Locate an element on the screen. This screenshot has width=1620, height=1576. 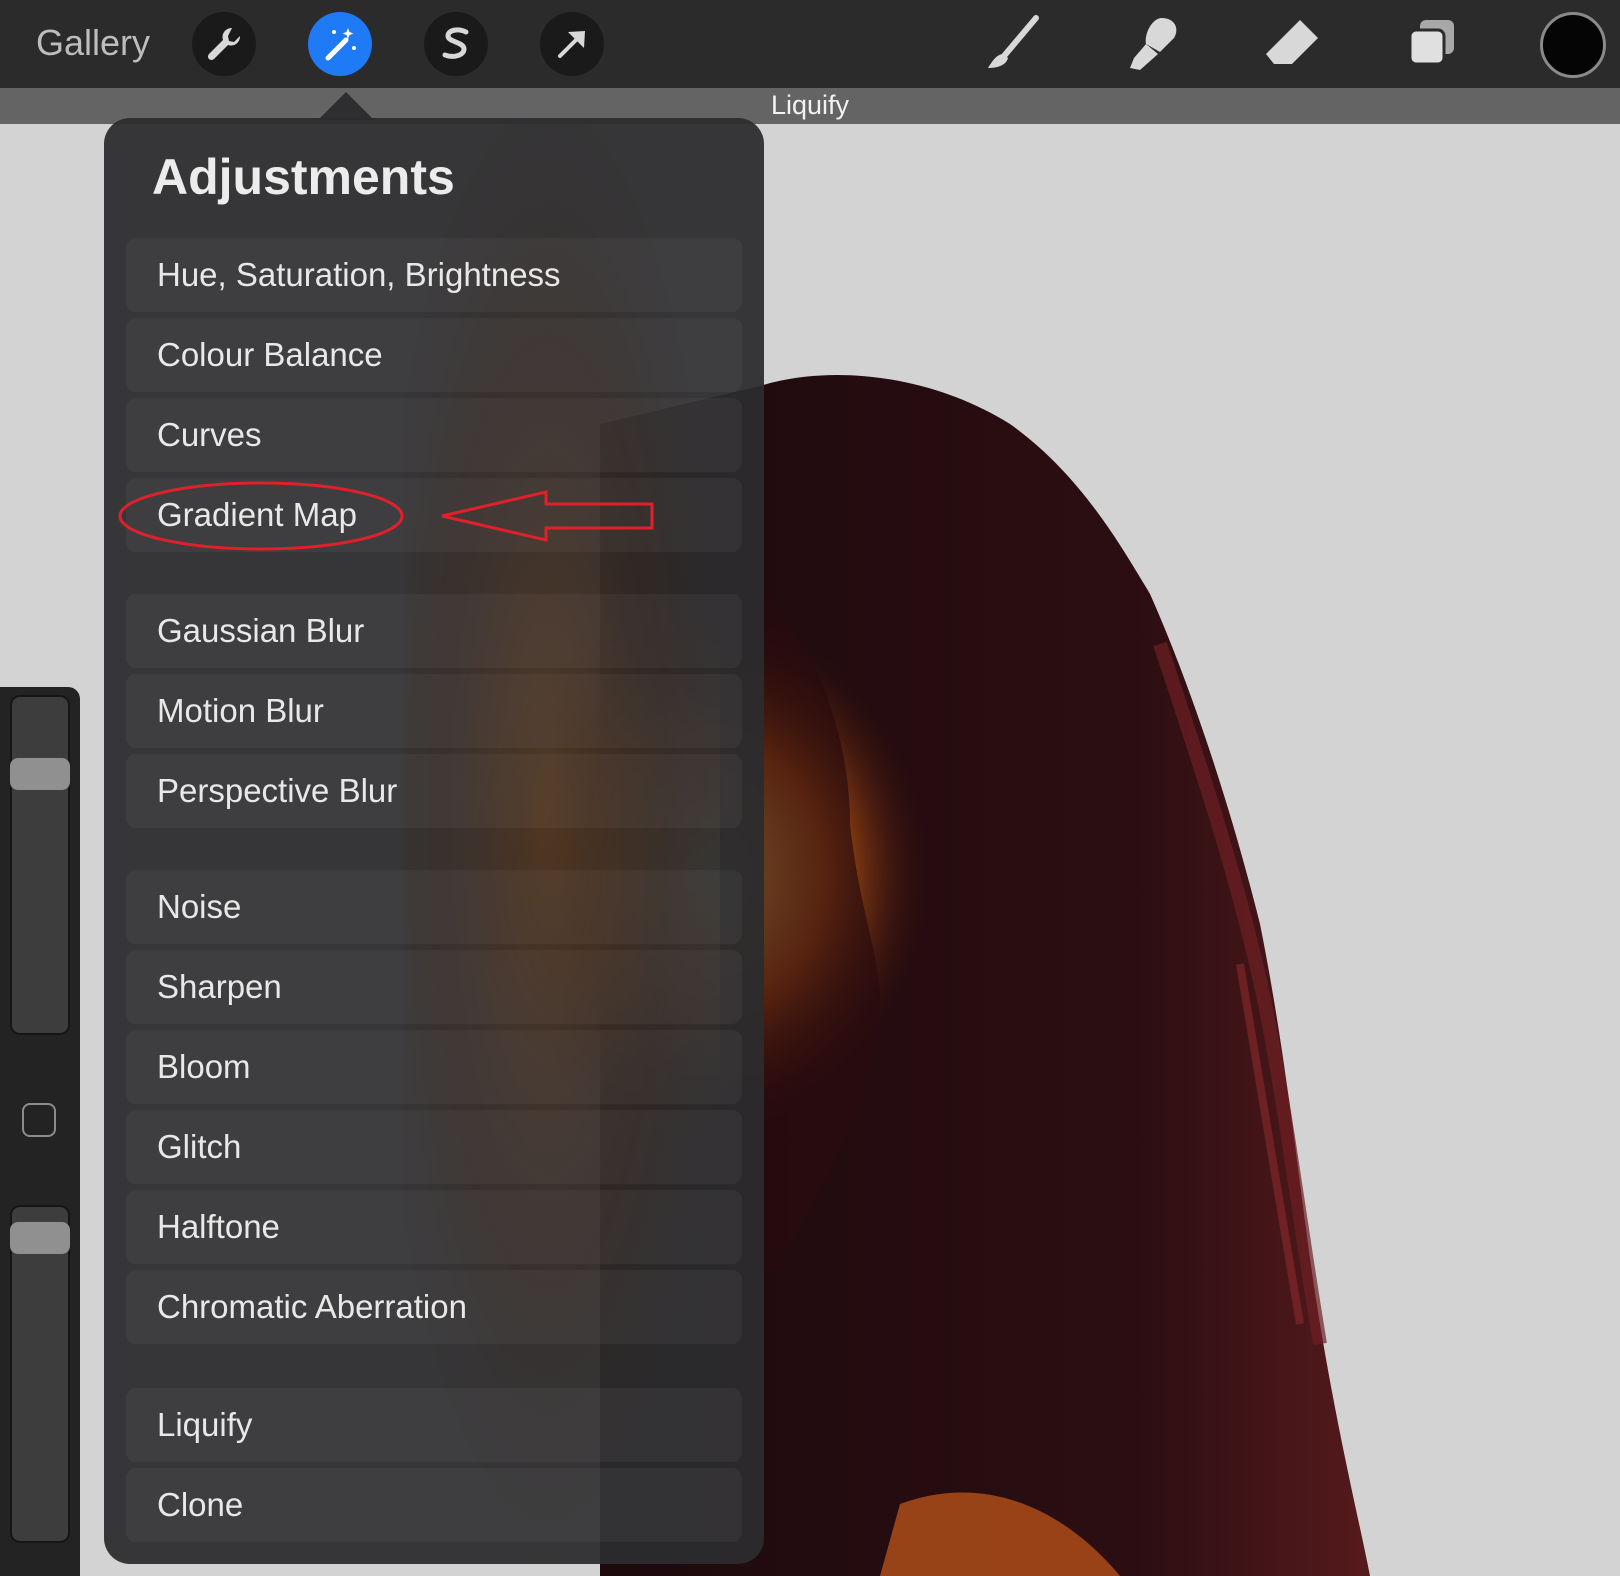
menu-item-clone: Clone is located at coordinates (434, 1505).